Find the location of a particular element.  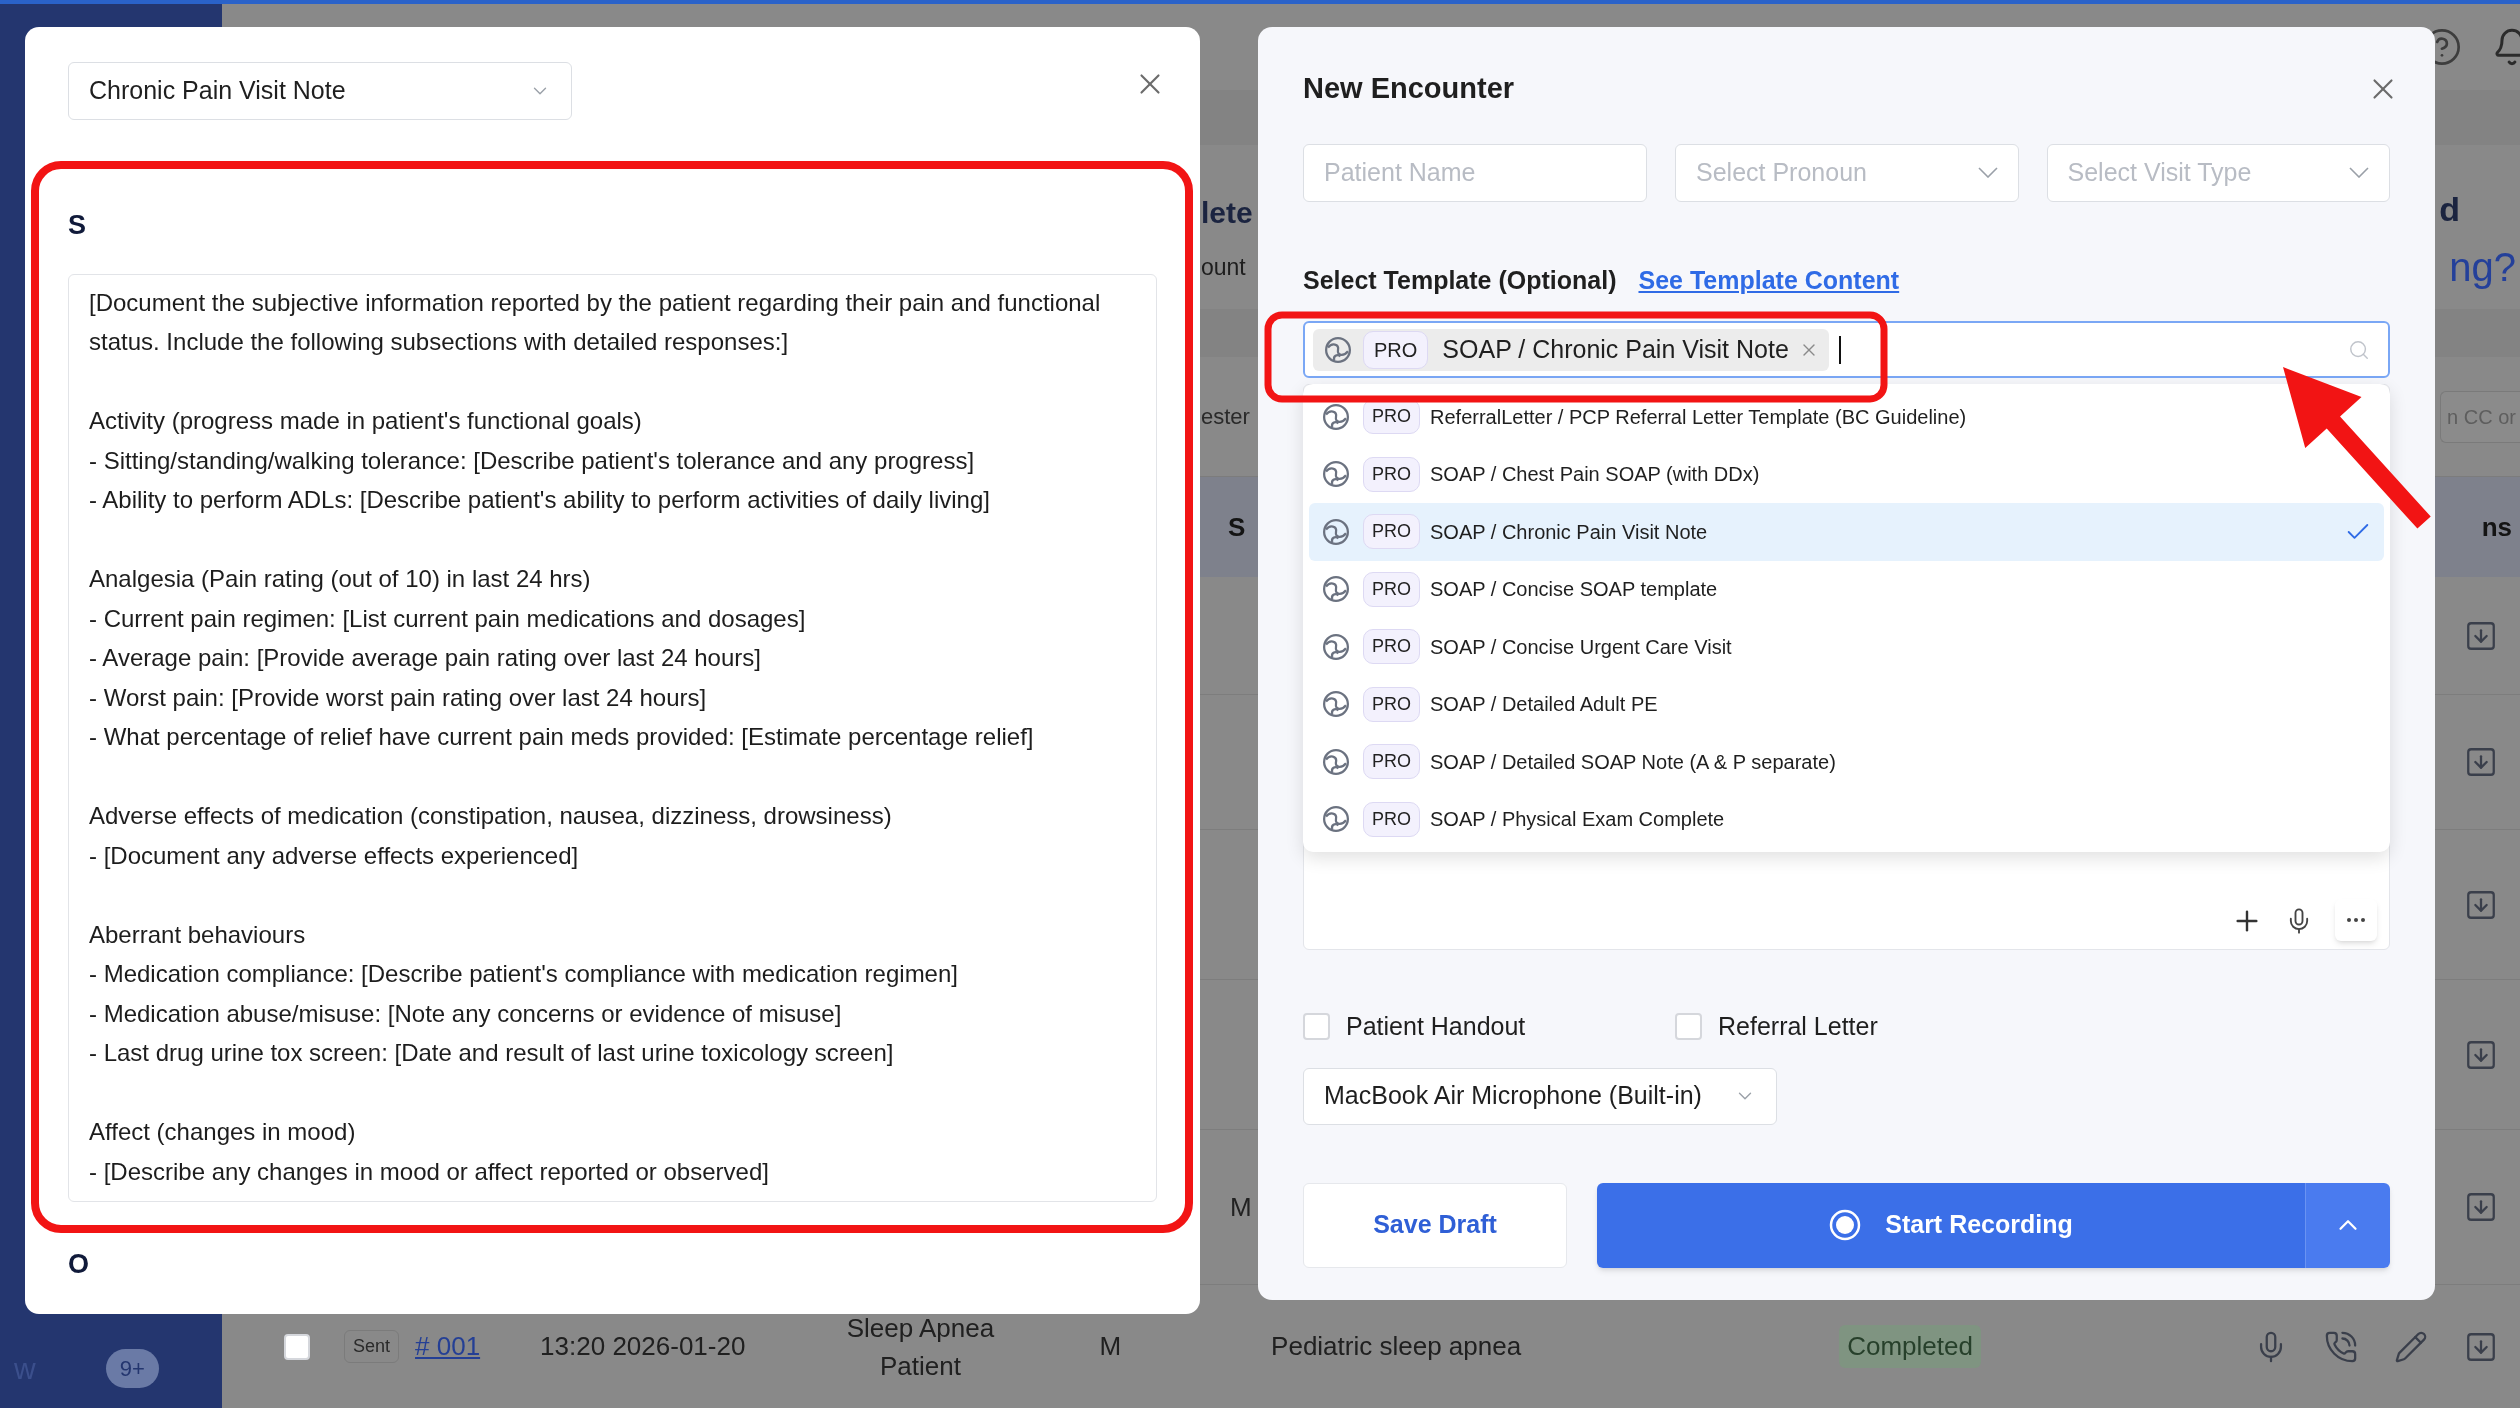

patient-name-field: Patient Name is located at coordinates (1475, 172).